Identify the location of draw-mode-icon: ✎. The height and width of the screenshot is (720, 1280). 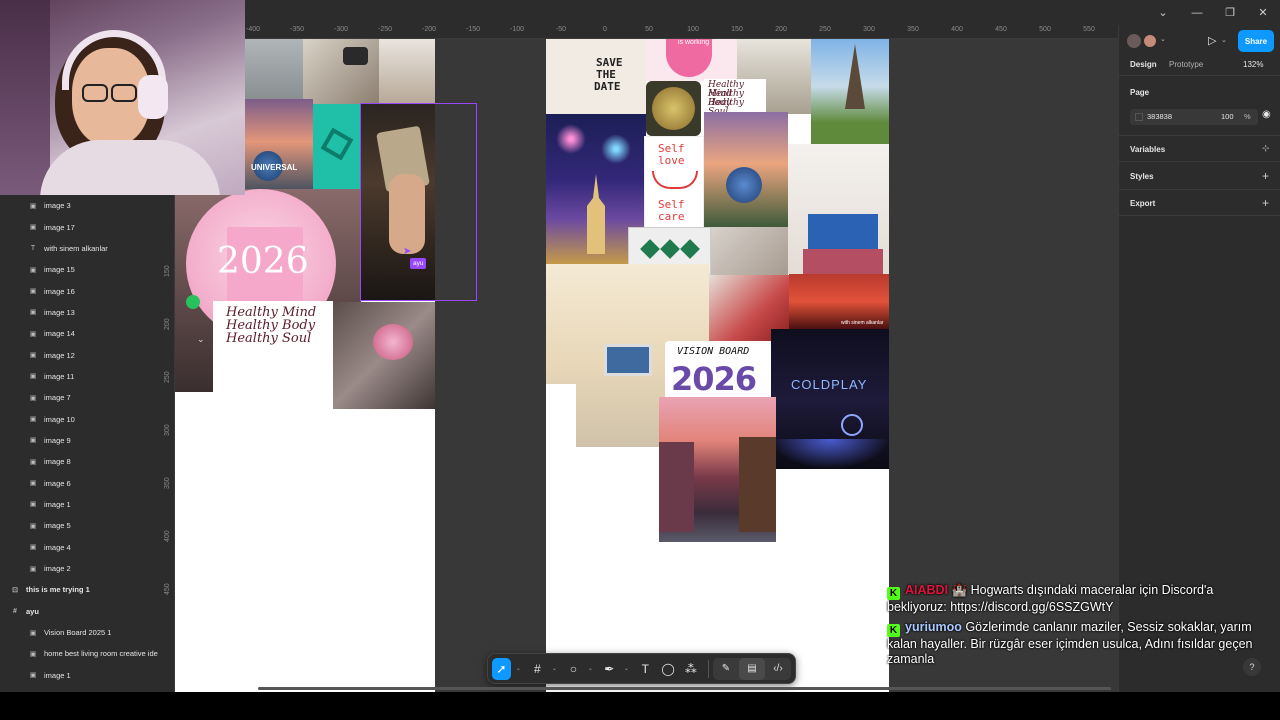
(726, 669).